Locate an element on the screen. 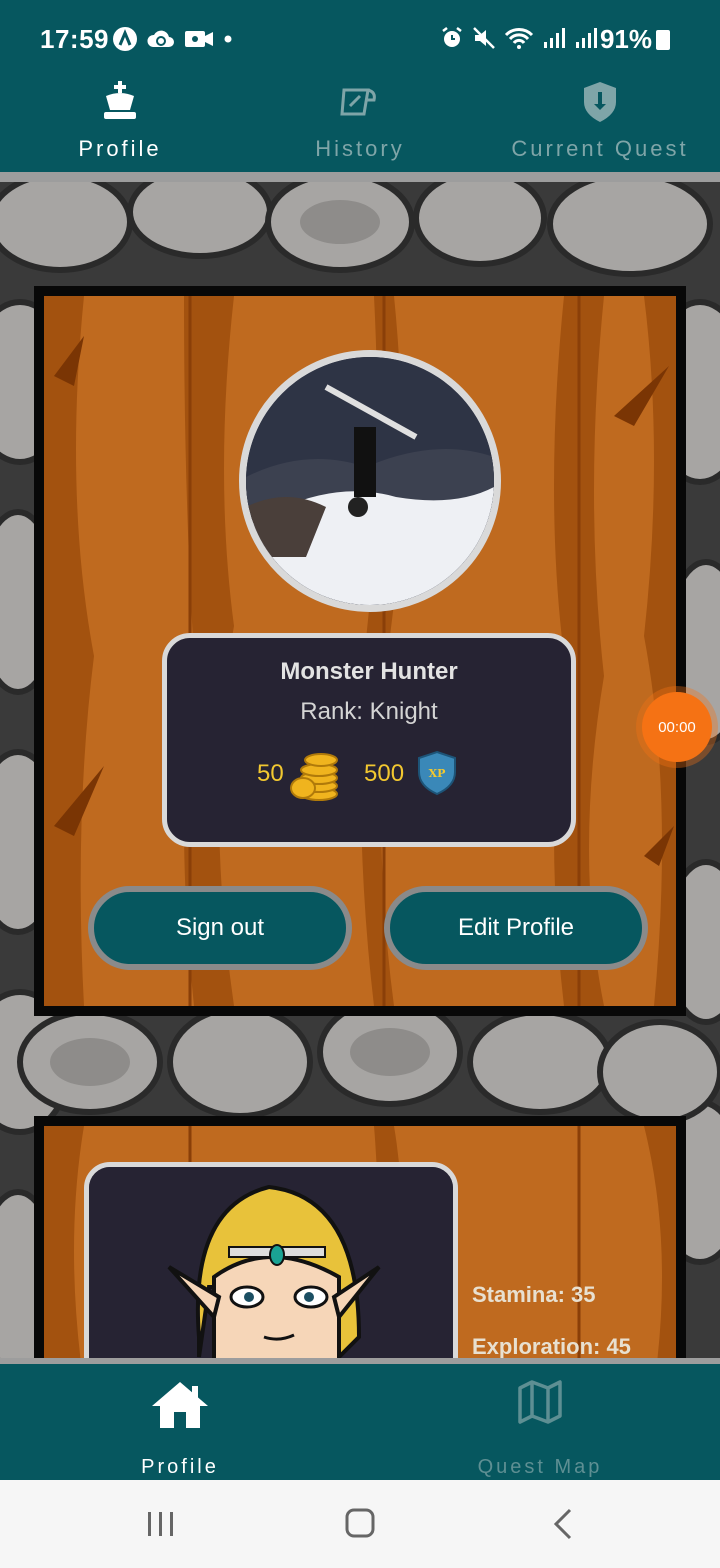 This screenshot has width=720, height=1568. recent-apps-icon is located at coordinates (160, 1524).